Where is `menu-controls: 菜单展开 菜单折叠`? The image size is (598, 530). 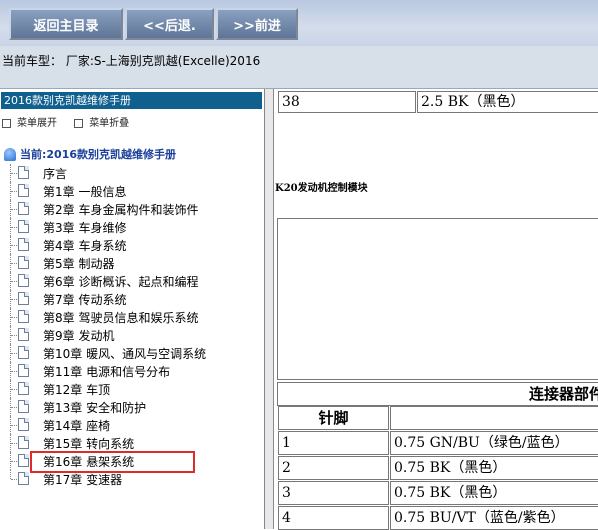 menu-controls: 菜单展开 菜单折叠 is located at coordinates (72, 121).